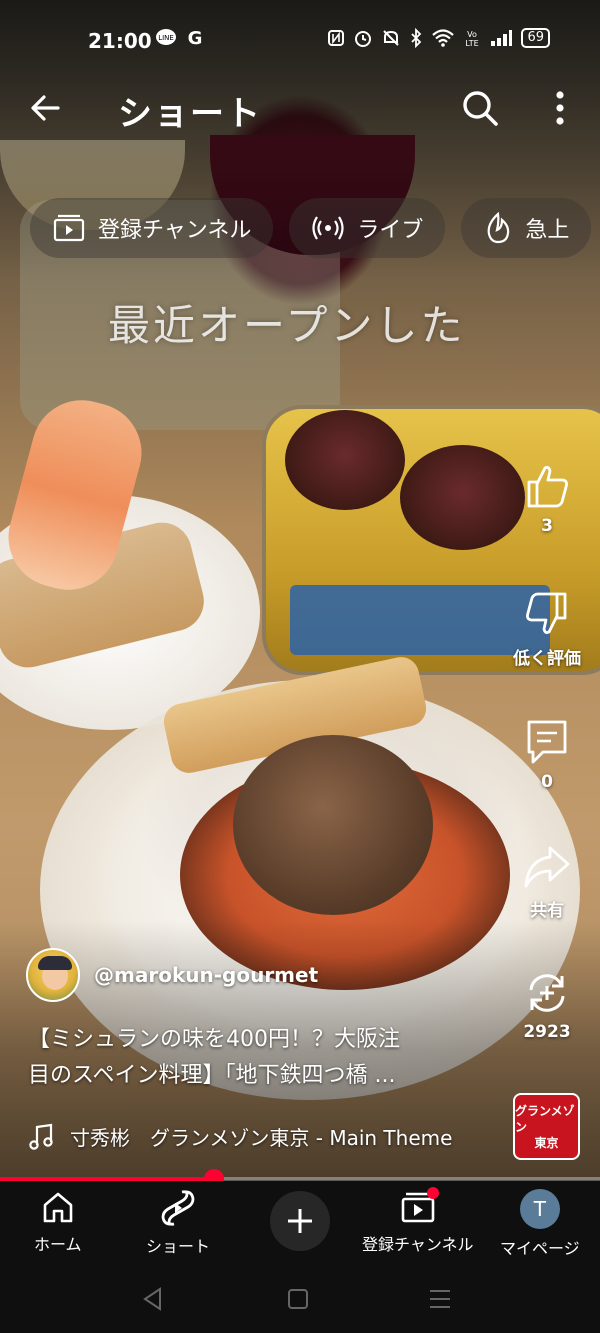 Image resolution: width=600 pixels, height=1333 pixels. I want to click on dislike-label: 低く評価, so click(547, 659).